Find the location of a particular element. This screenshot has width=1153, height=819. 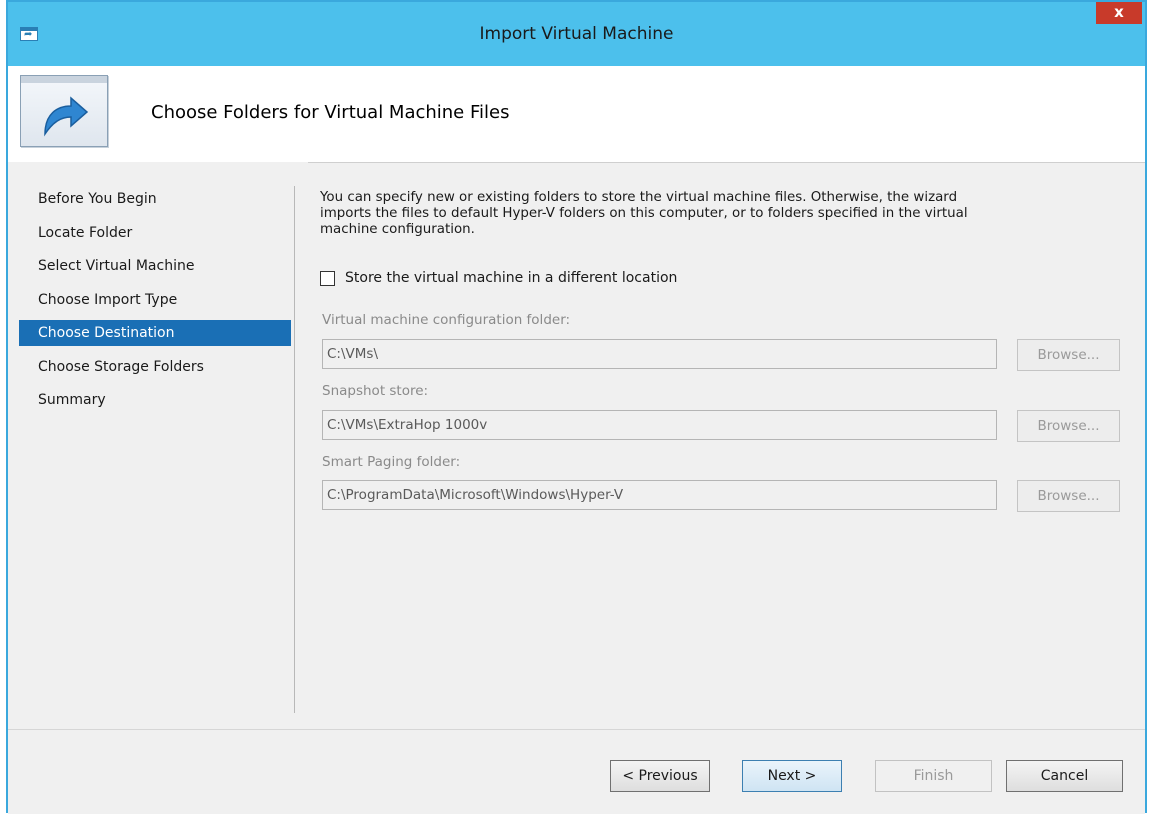

previous-button: < Previous is located at coordinates (660, 776).